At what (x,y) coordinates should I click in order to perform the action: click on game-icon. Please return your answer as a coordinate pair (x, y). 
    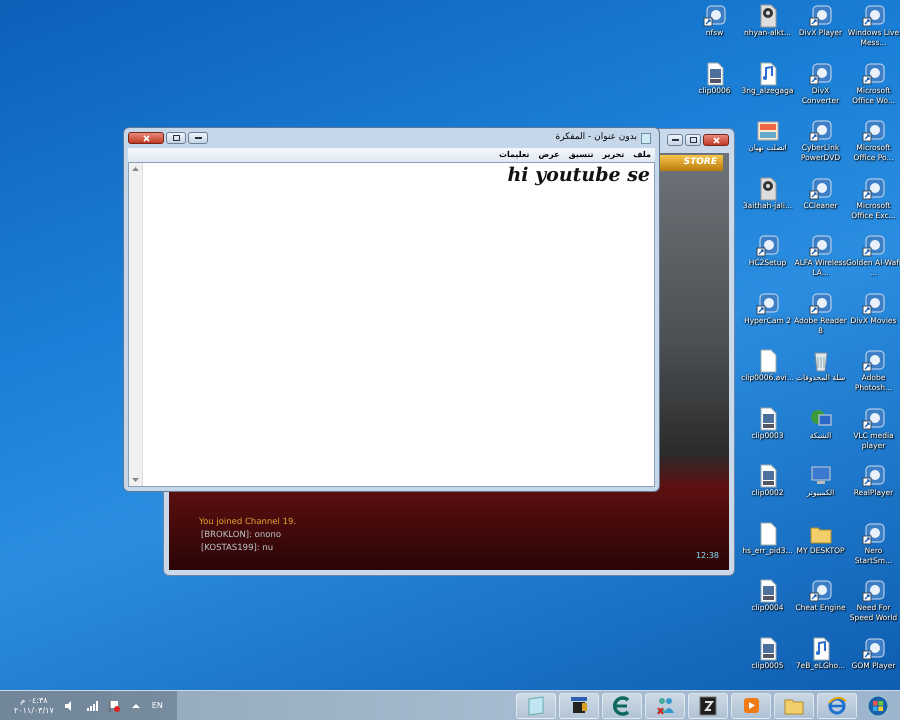
    Looking at the image, I should click on (708, 705).